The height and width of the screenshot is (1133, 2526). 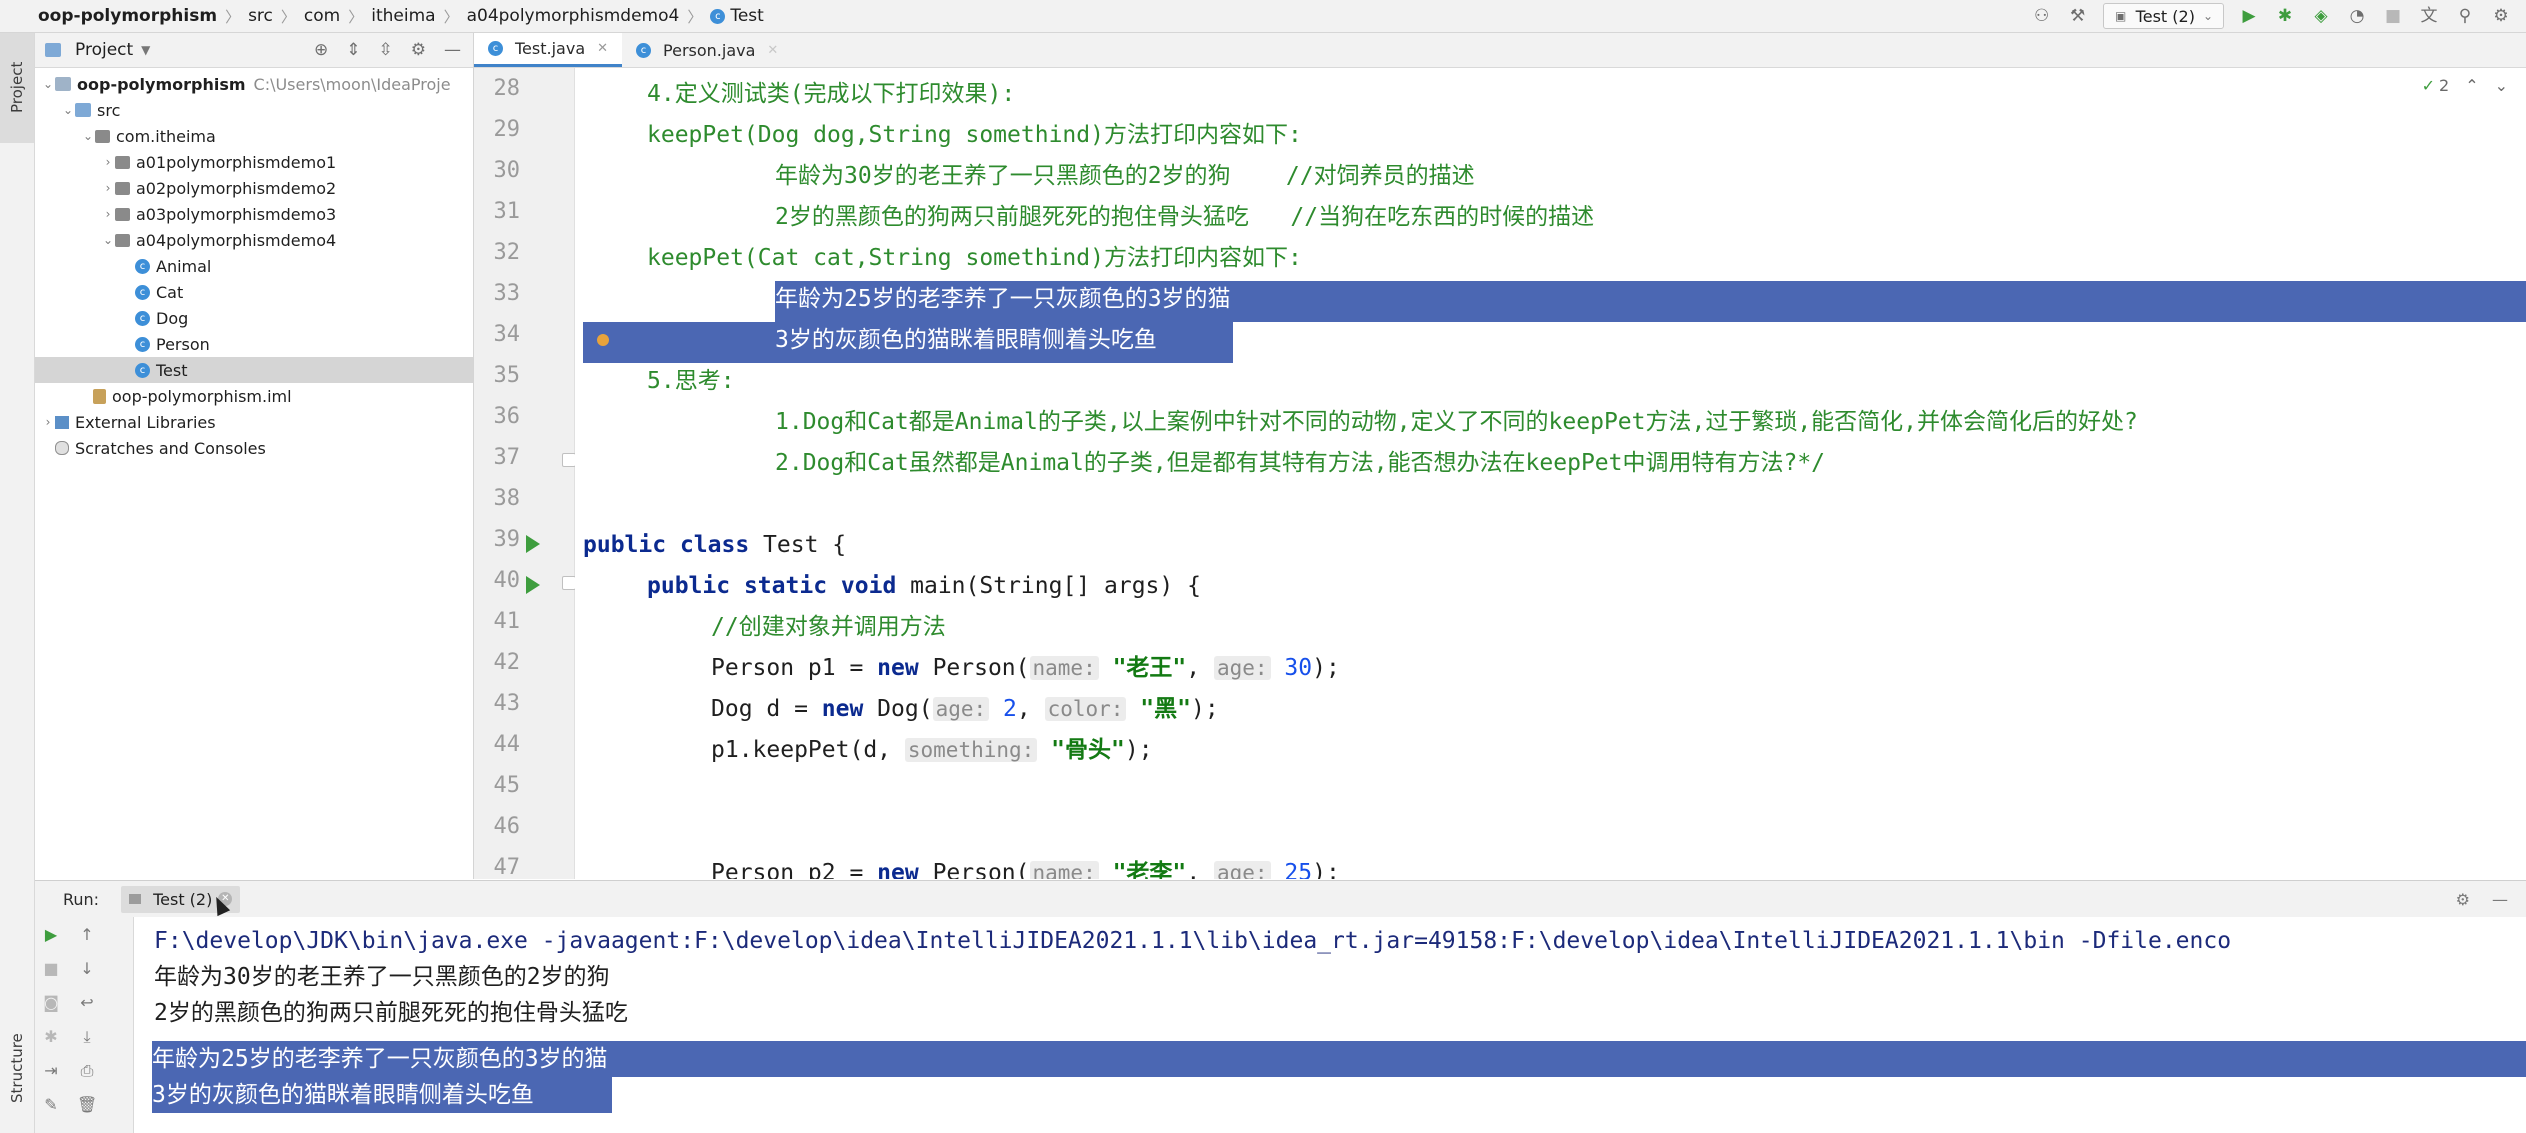 I want to click on tree-item-scratches: Scratches and Consoles, so click(x=254, y=448).